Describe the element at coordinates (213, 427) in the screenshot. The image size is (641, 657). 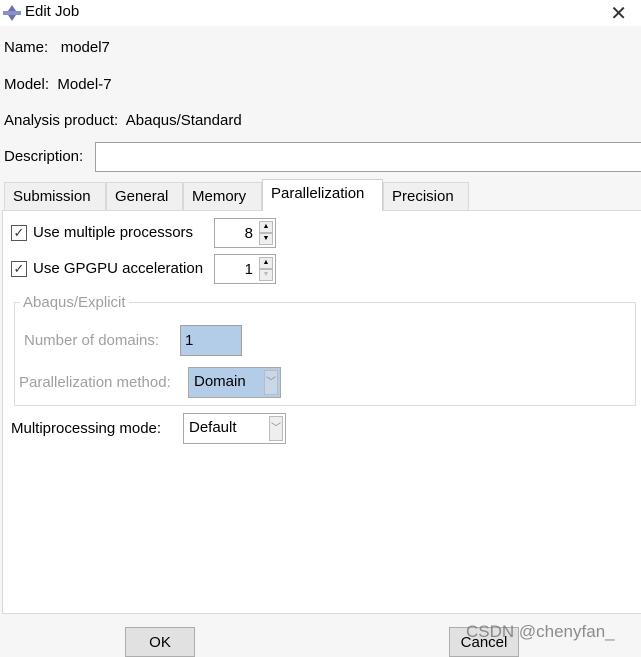
I see `mode-value: Default` at that location.